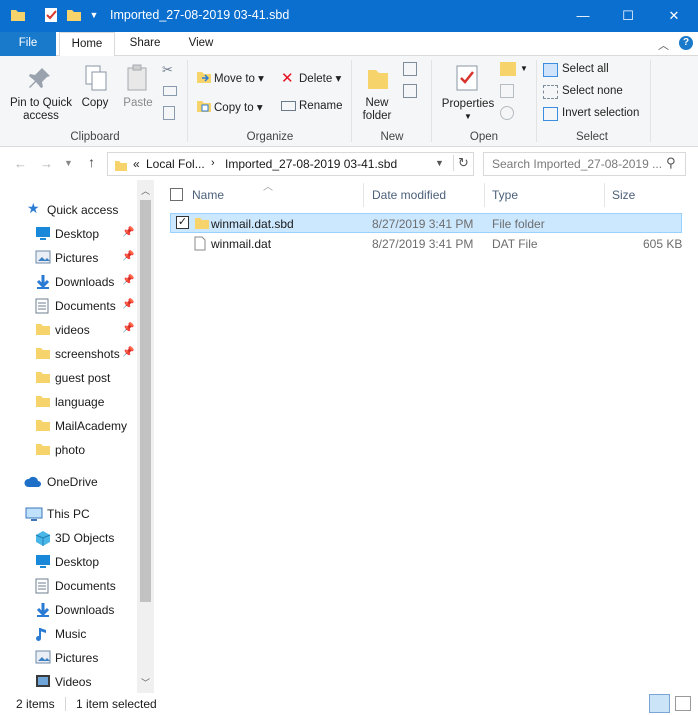 The width and height of the screenshot is (698, 715). I want to click on up-arrow-icon: ↑, so click(91, 162).